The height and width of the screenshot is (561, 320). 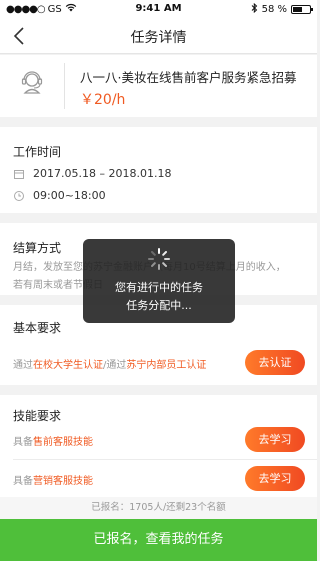 I want to click on loading-spinner-icon, so click(x=159, y=259).